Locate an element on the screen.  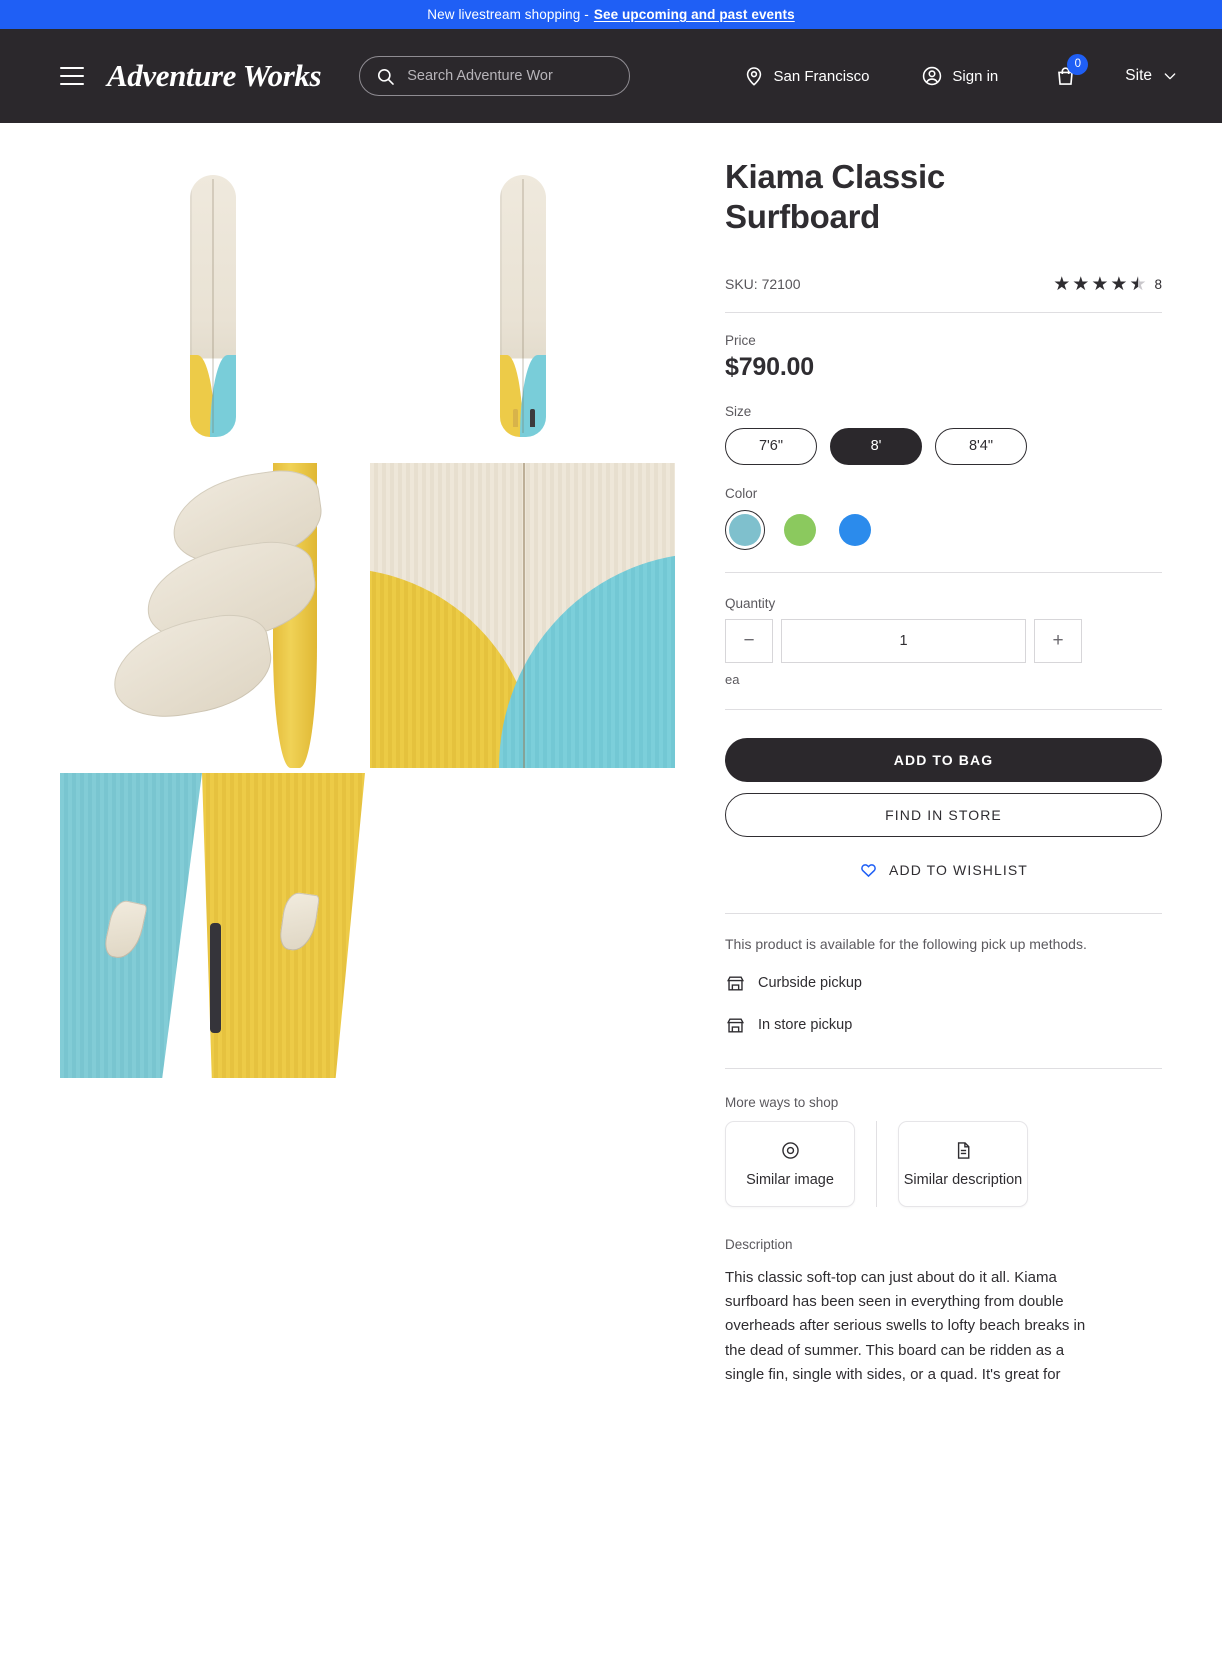
description-label: Description is located at coordinates (759, 1244).